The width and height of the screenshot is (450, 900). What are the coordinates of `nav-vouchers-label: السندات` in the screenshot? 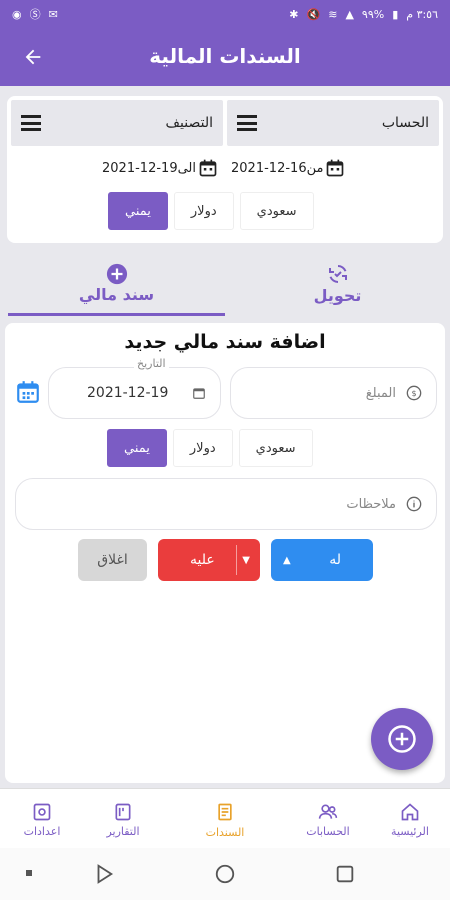 It's located at (225, 832).